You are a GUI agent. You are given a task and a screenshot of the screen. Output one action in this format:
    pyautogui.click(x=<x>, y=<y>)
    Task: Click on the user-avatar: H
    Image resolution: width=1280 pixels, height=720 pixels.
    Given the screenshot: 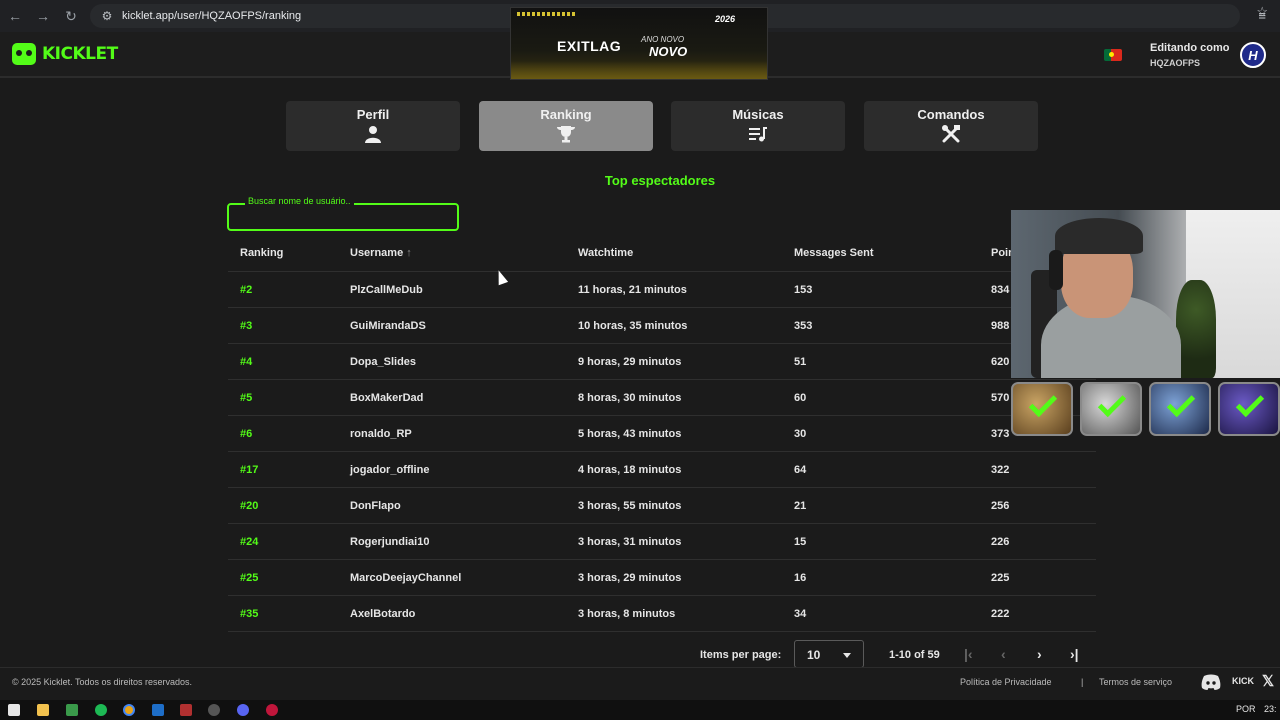 What is the action you would take?
    pyautogui.click(x=1253, y=55)
    